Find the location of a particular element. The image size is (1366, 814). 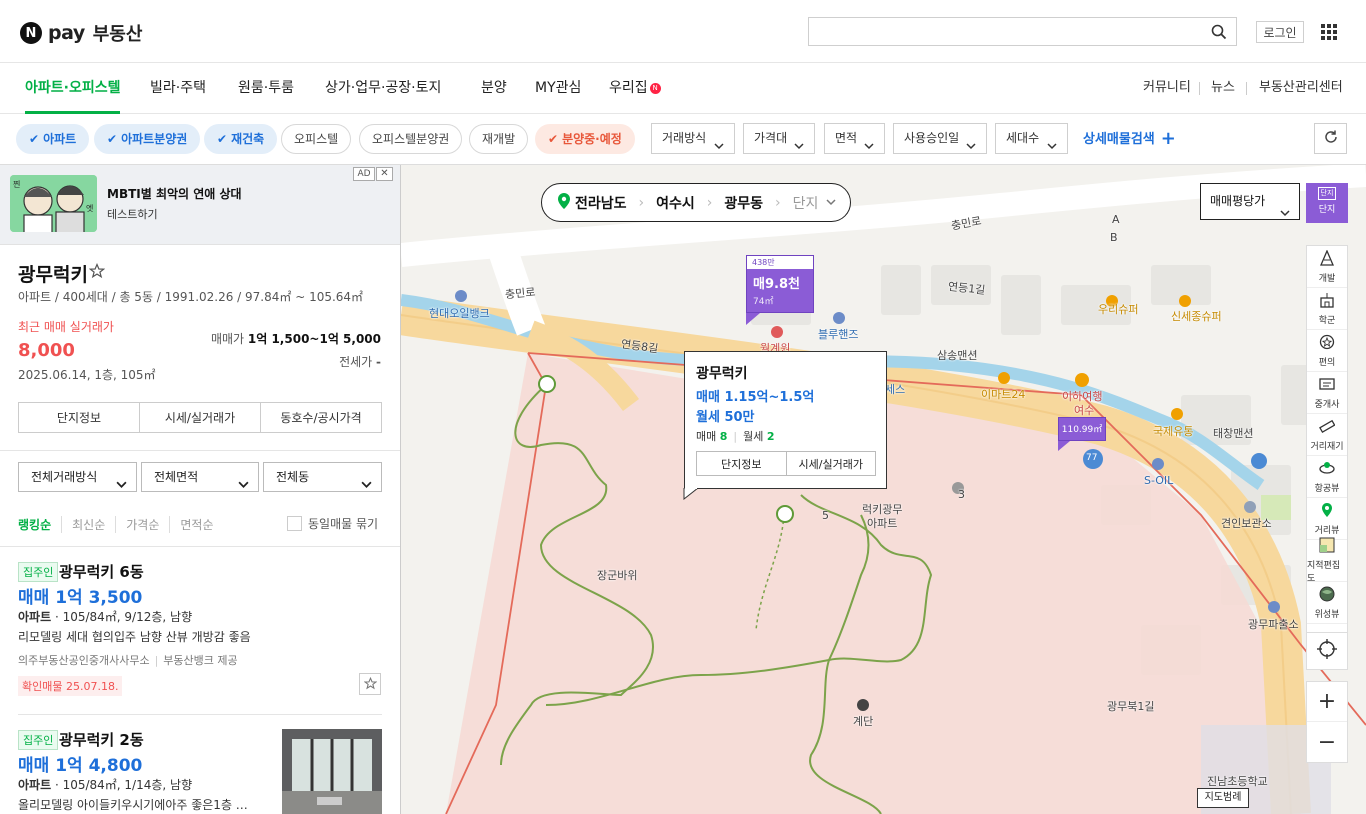

map-label-stairs: 계단 is located at coordinates (863, 721).